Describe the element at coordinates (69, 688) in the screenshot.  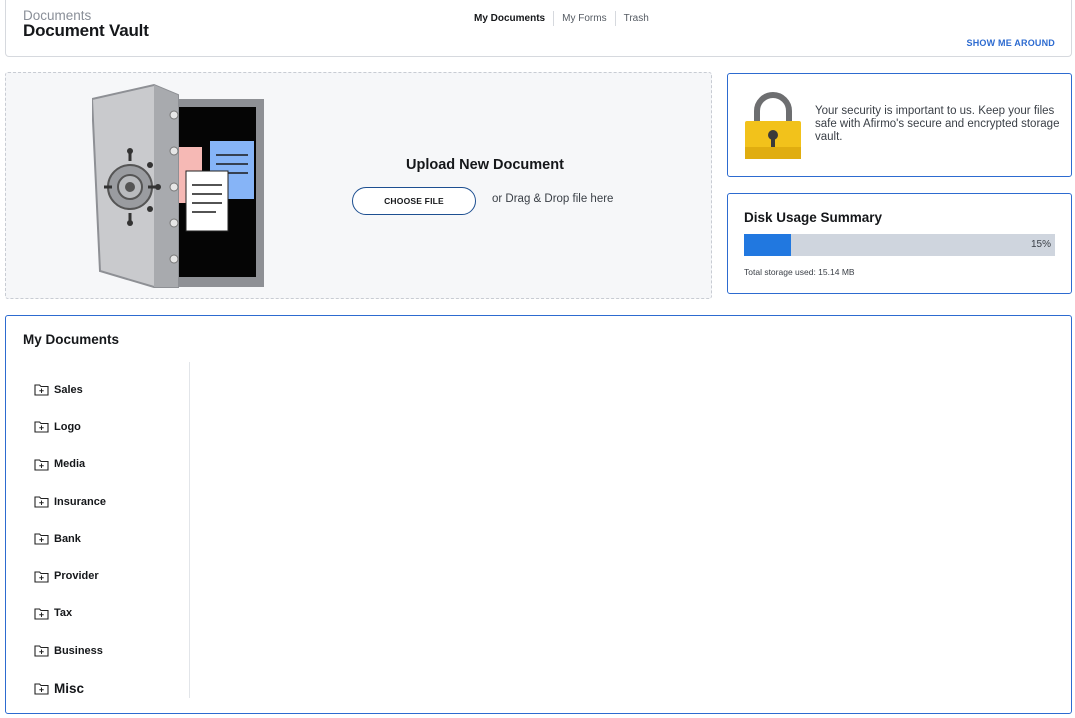
I see `folder-label: Misc` at that location.